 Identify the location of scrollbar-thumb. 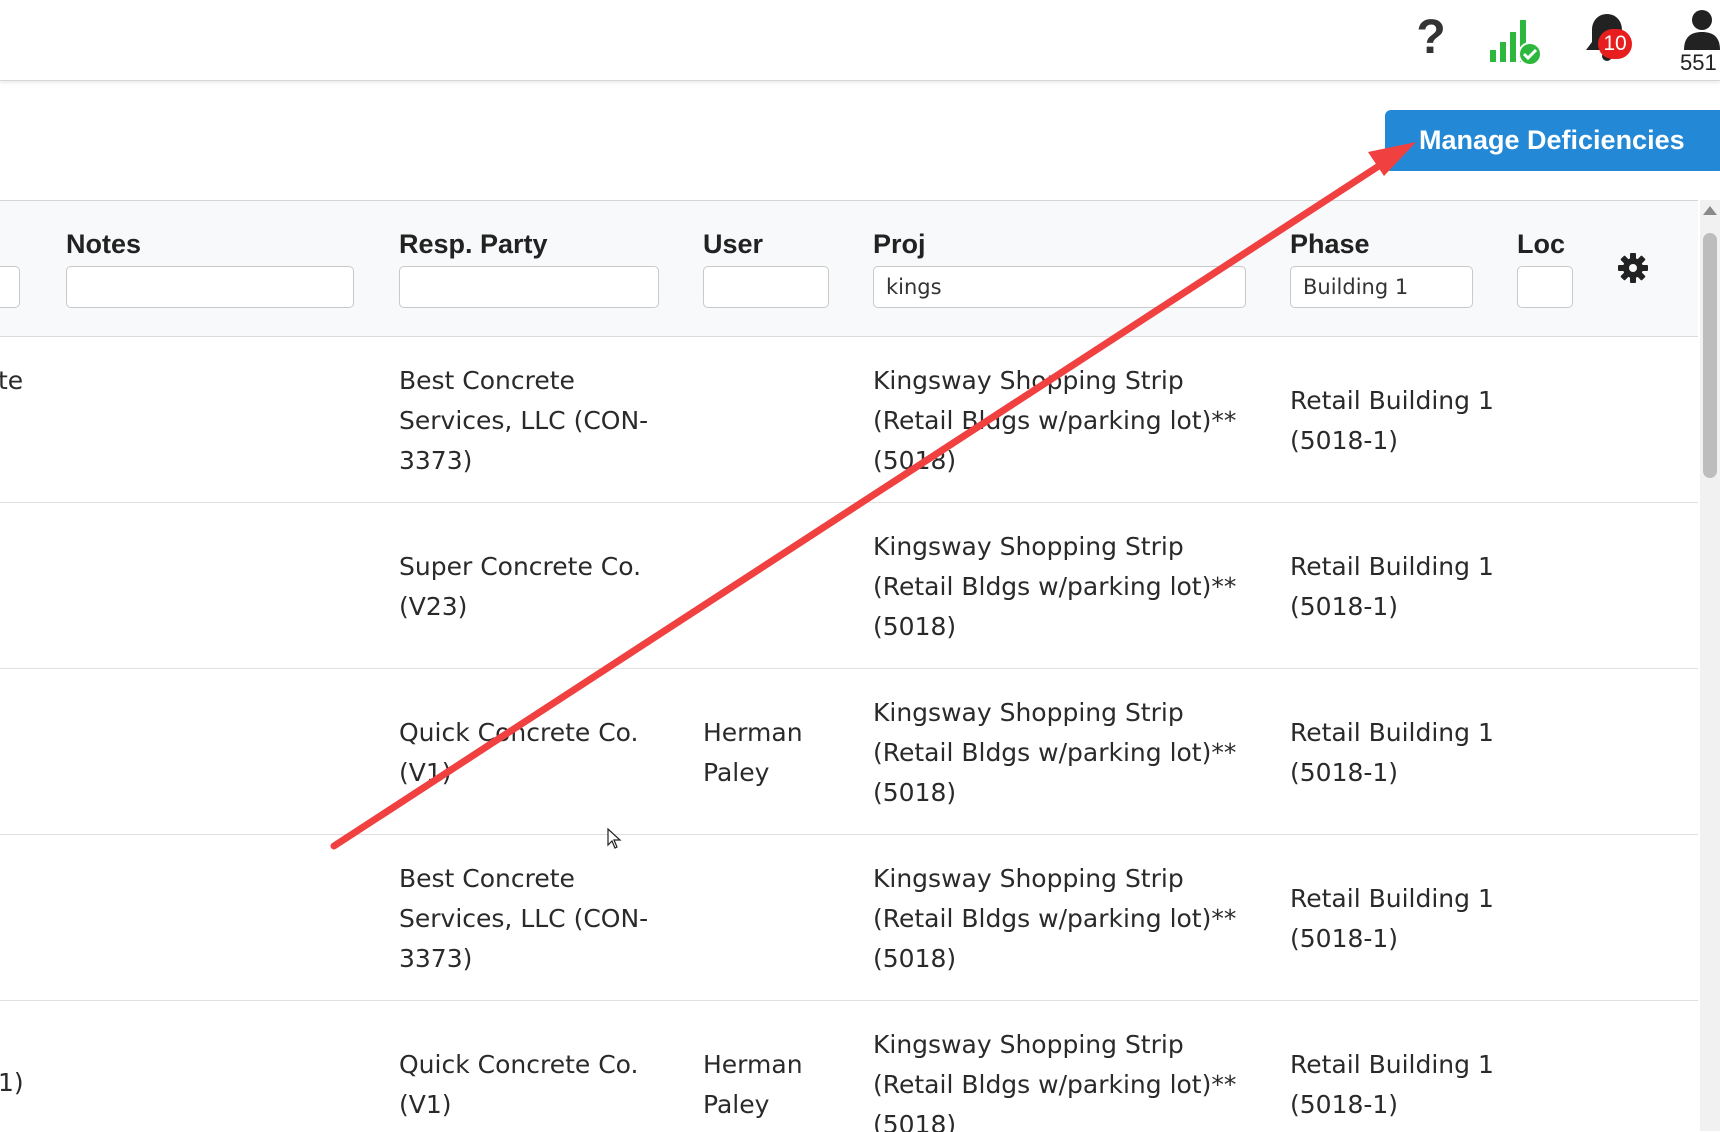
(1710, 355).